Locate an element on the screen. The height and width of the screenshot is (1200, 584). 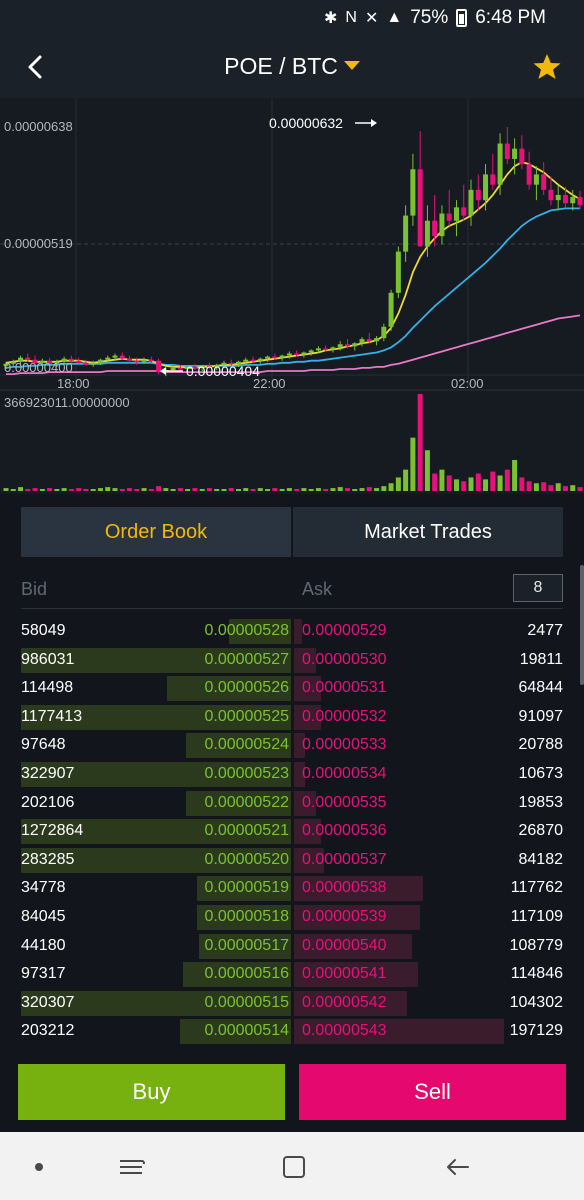
bid-side: 1177413 0.00000525 is located at coordinates (156, 717).